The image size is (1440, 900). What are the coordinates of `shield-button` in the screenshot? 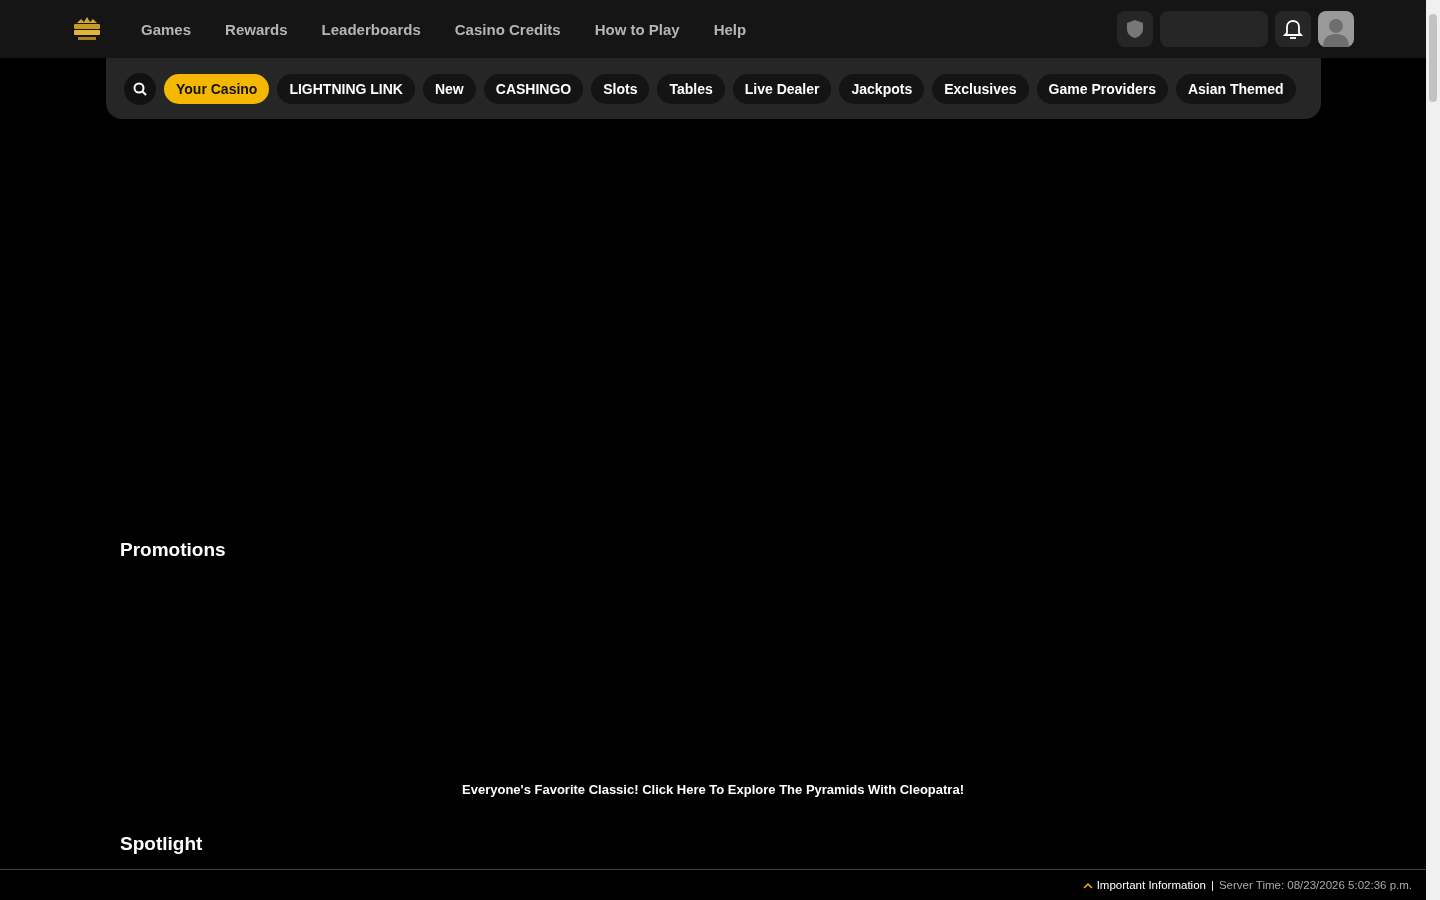 It's located at (1135, 29).